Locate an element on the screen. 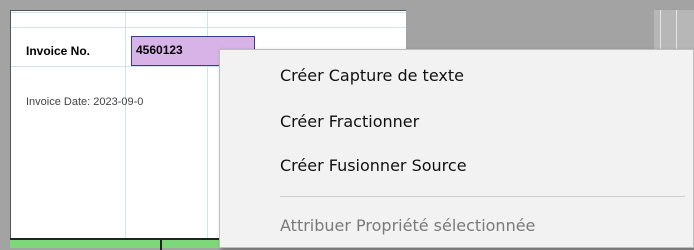 Image resolution: width=694 pixels, height=250 pixels. table-header-row is located at coordinates (115, 244).